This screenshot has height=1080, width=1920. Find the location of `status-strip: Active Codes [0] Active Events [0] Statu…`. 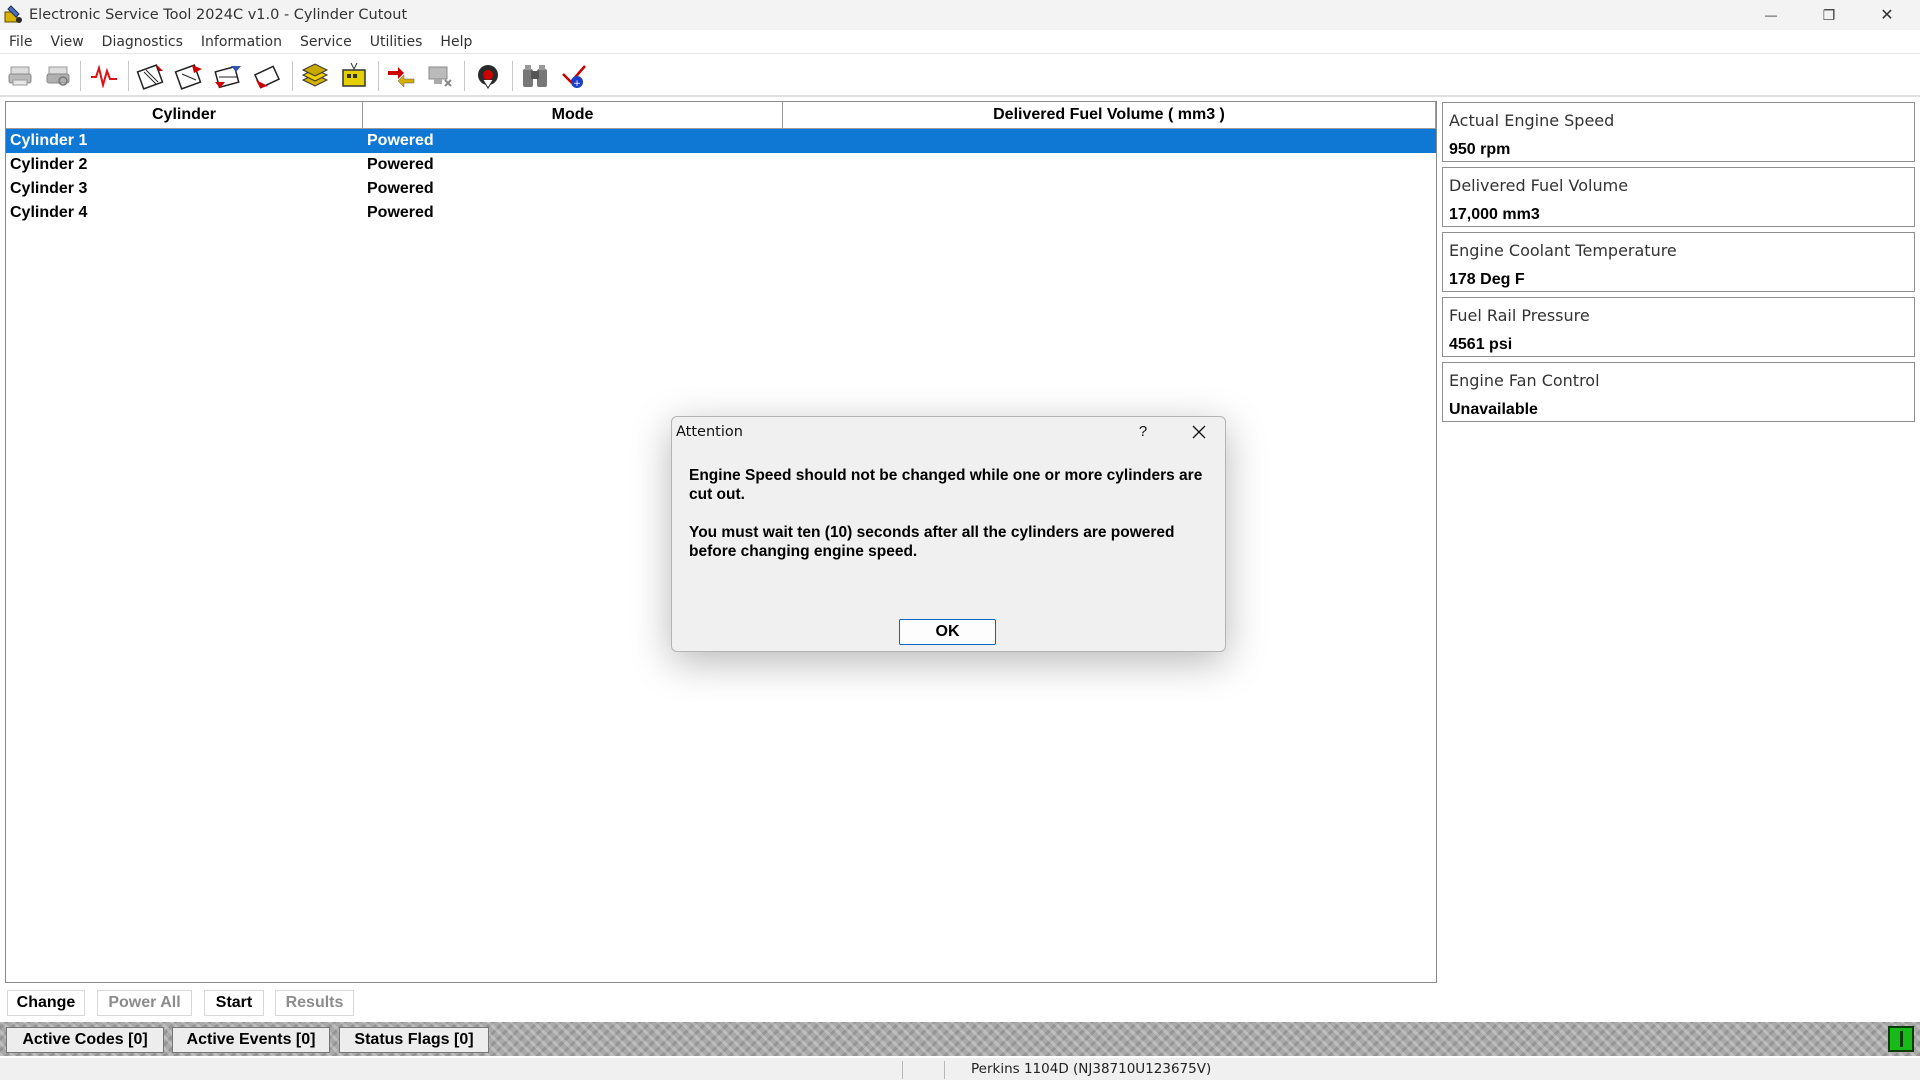

status-strip: Active Codes [0] Active Events [0] Statu… is located at coordinates (960, 1039).